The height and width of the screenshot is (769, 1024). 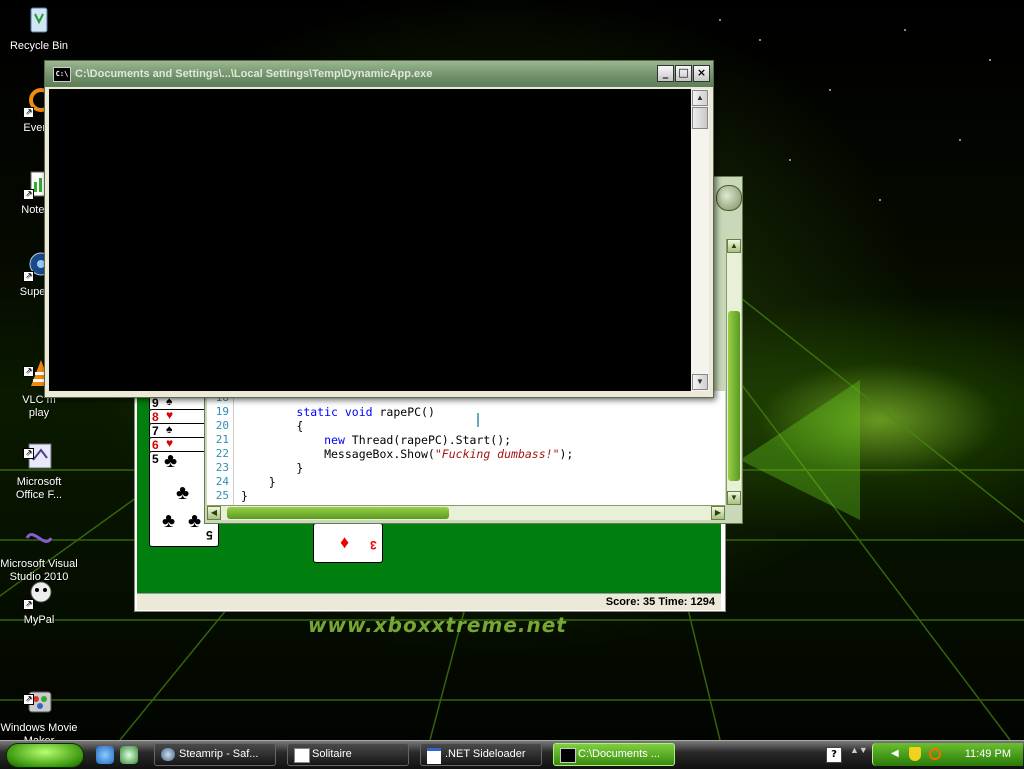 What do you see at coordinates (39, 448) in the screenshot?
I see `office-icon: ↗` at bounding box center [39, 448].